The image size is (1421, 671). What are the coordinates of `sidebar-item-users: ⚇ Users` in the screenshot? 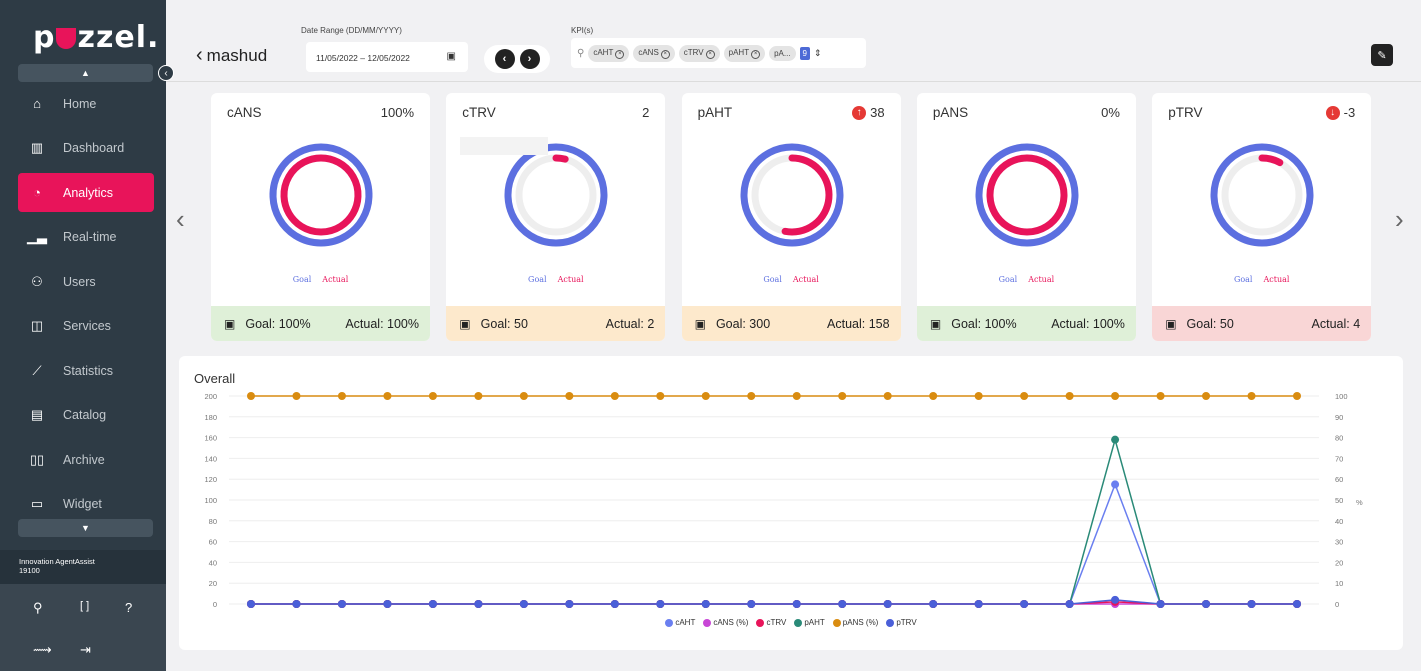 It's located at (86, 281).